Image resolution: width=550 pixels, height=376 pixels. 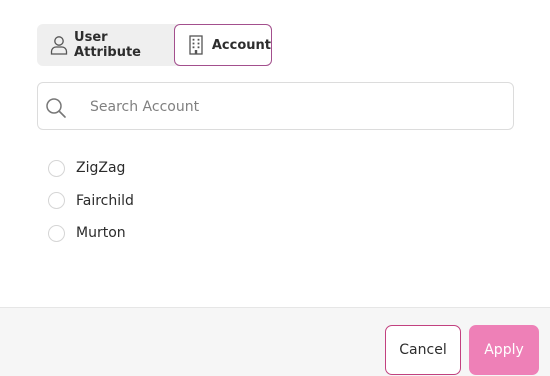 I want to click on search-input, so click(x=295, y=107).